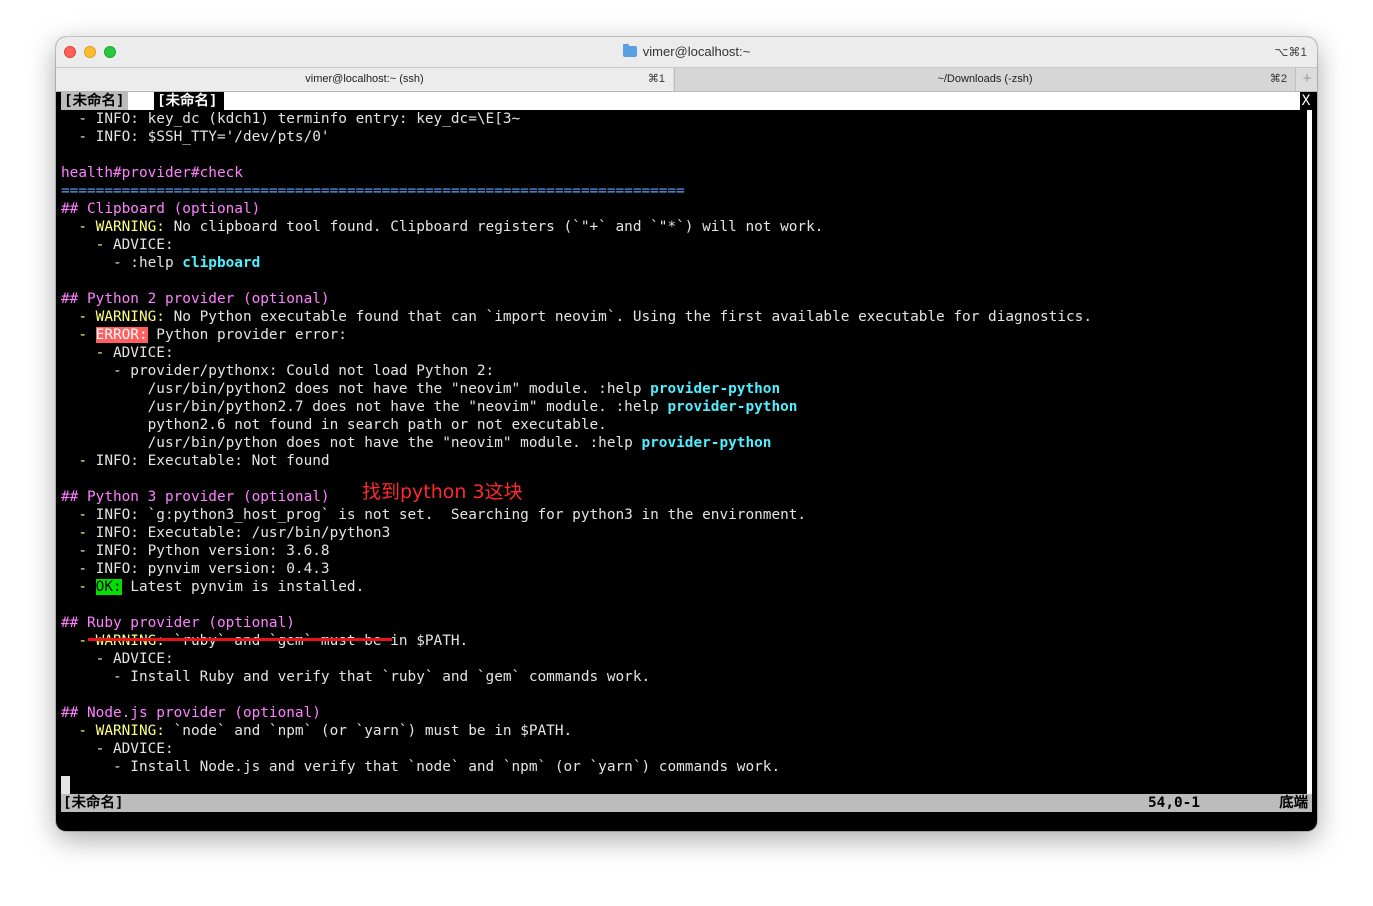  Describe the element at coordinates (629, 50) in the screenshot. I see `folder-icon` at that location.